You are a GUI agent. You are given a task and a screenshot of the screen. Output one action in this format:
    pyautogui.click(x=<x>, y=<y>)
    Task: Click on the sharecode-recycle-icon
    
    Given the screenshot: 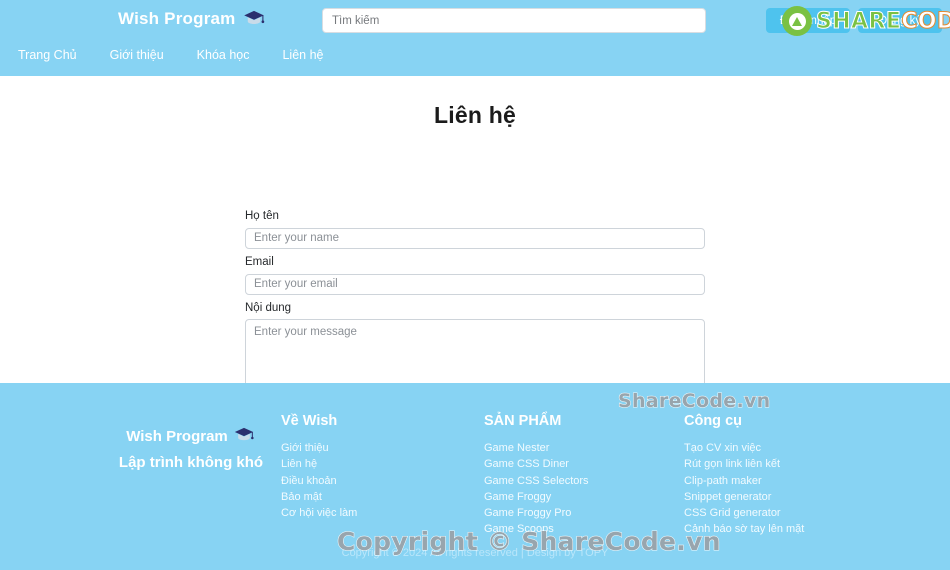 What is the action you would take?
    pyautogui.click(x=797, y=21)
    